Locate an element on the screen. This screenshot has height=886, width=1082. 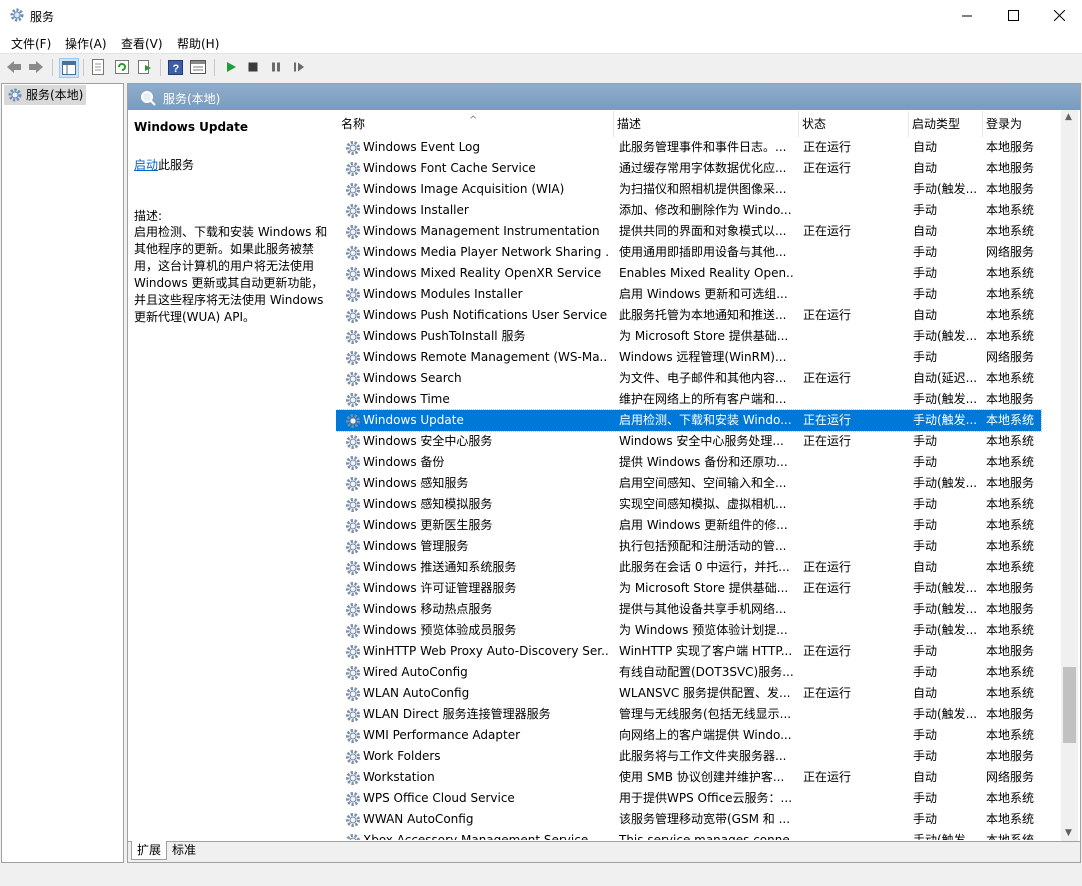
column-header-startup-type: 启动类型 is located at coordinates (946, 124).